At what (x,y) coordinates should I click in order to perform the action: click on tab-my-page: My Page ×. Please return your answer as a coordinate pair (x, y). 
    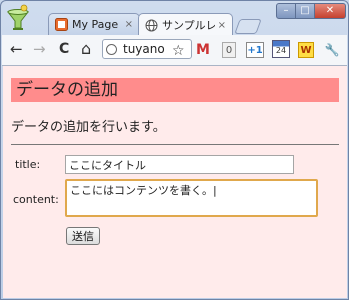
    Looking at the image, I should click on (94, 24).